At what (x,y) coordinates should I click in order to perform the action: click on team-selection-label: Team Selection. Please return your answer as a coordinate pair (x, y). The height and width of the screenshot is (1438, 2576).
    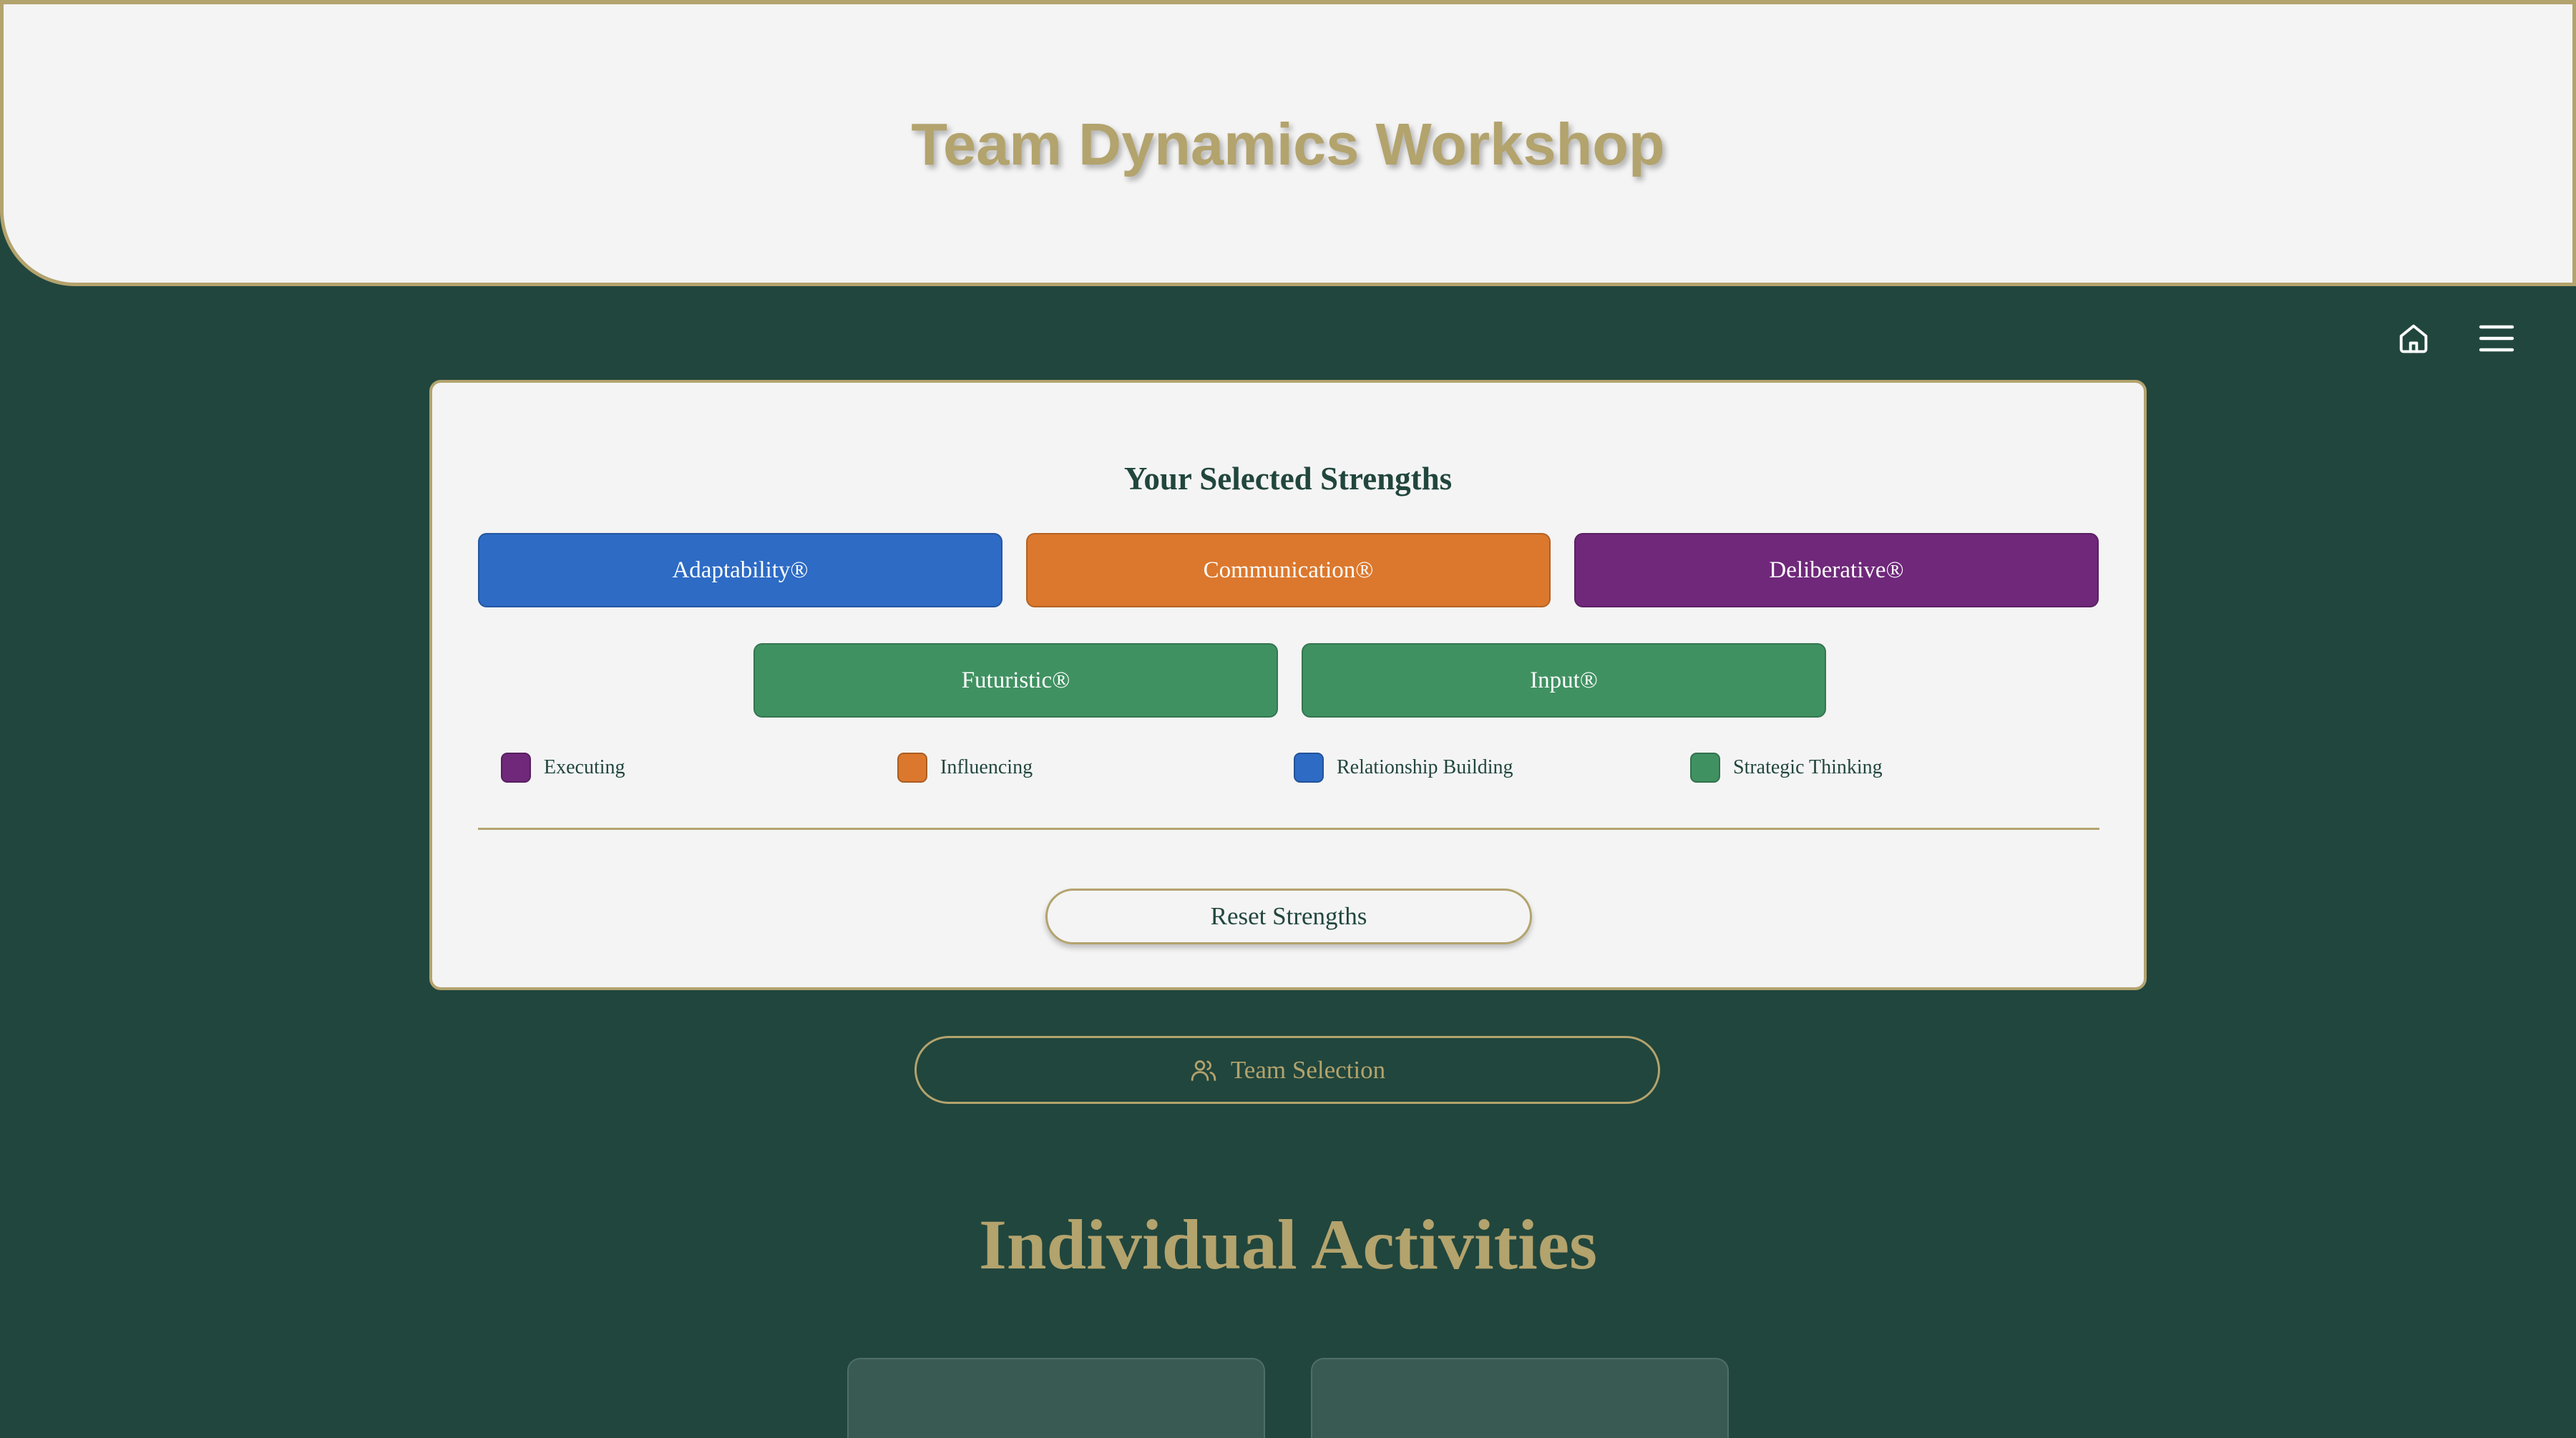
    Looking at the image, I should click on (1308, 1070).